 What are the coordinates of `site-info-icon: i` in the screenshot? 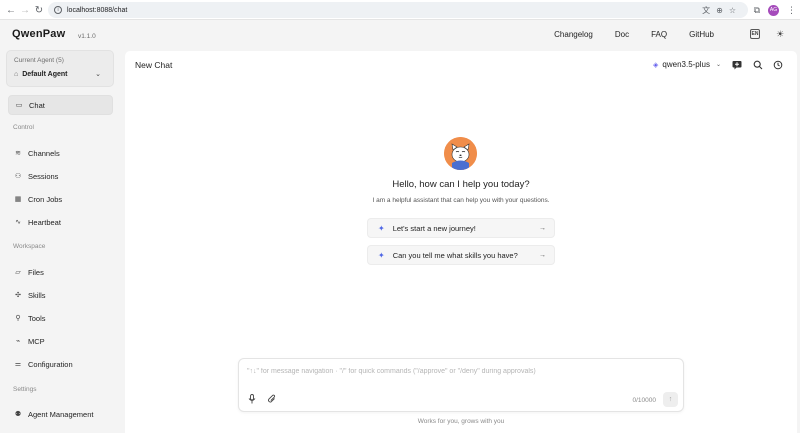 It's located at (58, 10).